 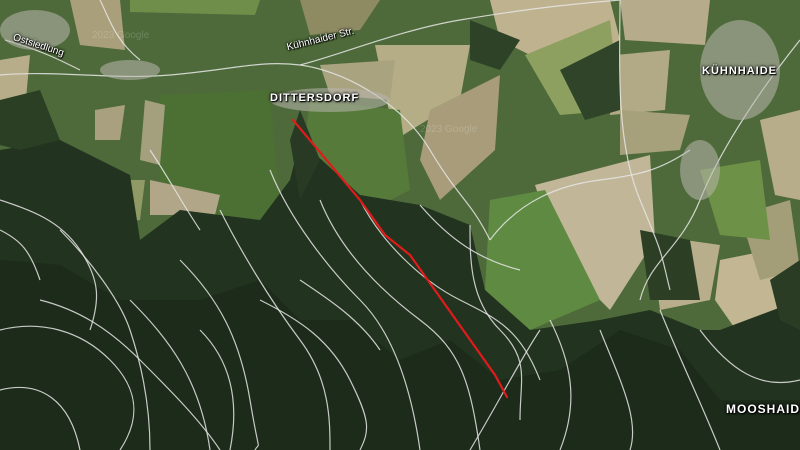 I want to click on label-mooshaide: MOOSHAIDE, so click(x=763, y=409).